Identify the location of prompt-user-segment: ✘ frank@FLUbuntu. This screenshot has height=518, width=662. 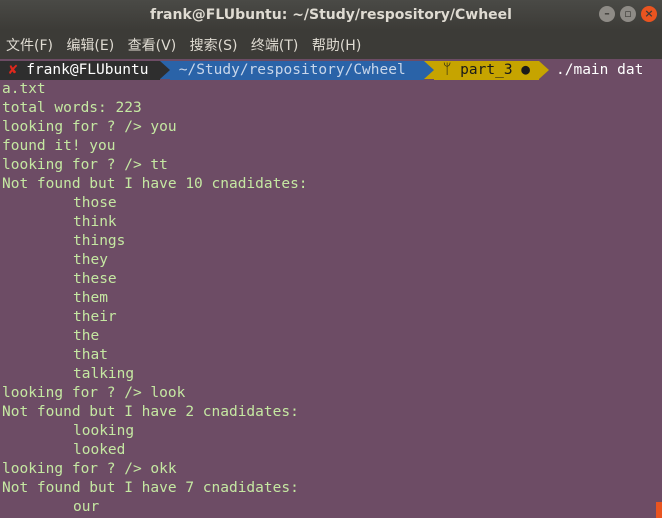
(80, 70).